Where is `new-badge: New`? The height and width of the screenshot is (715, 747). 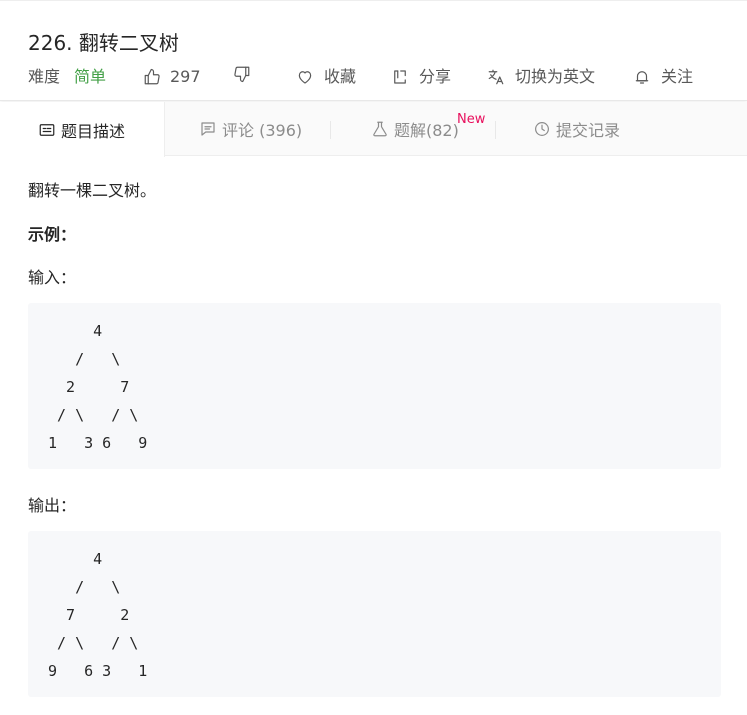
new-badge: New is located at coordinates (471, 119).